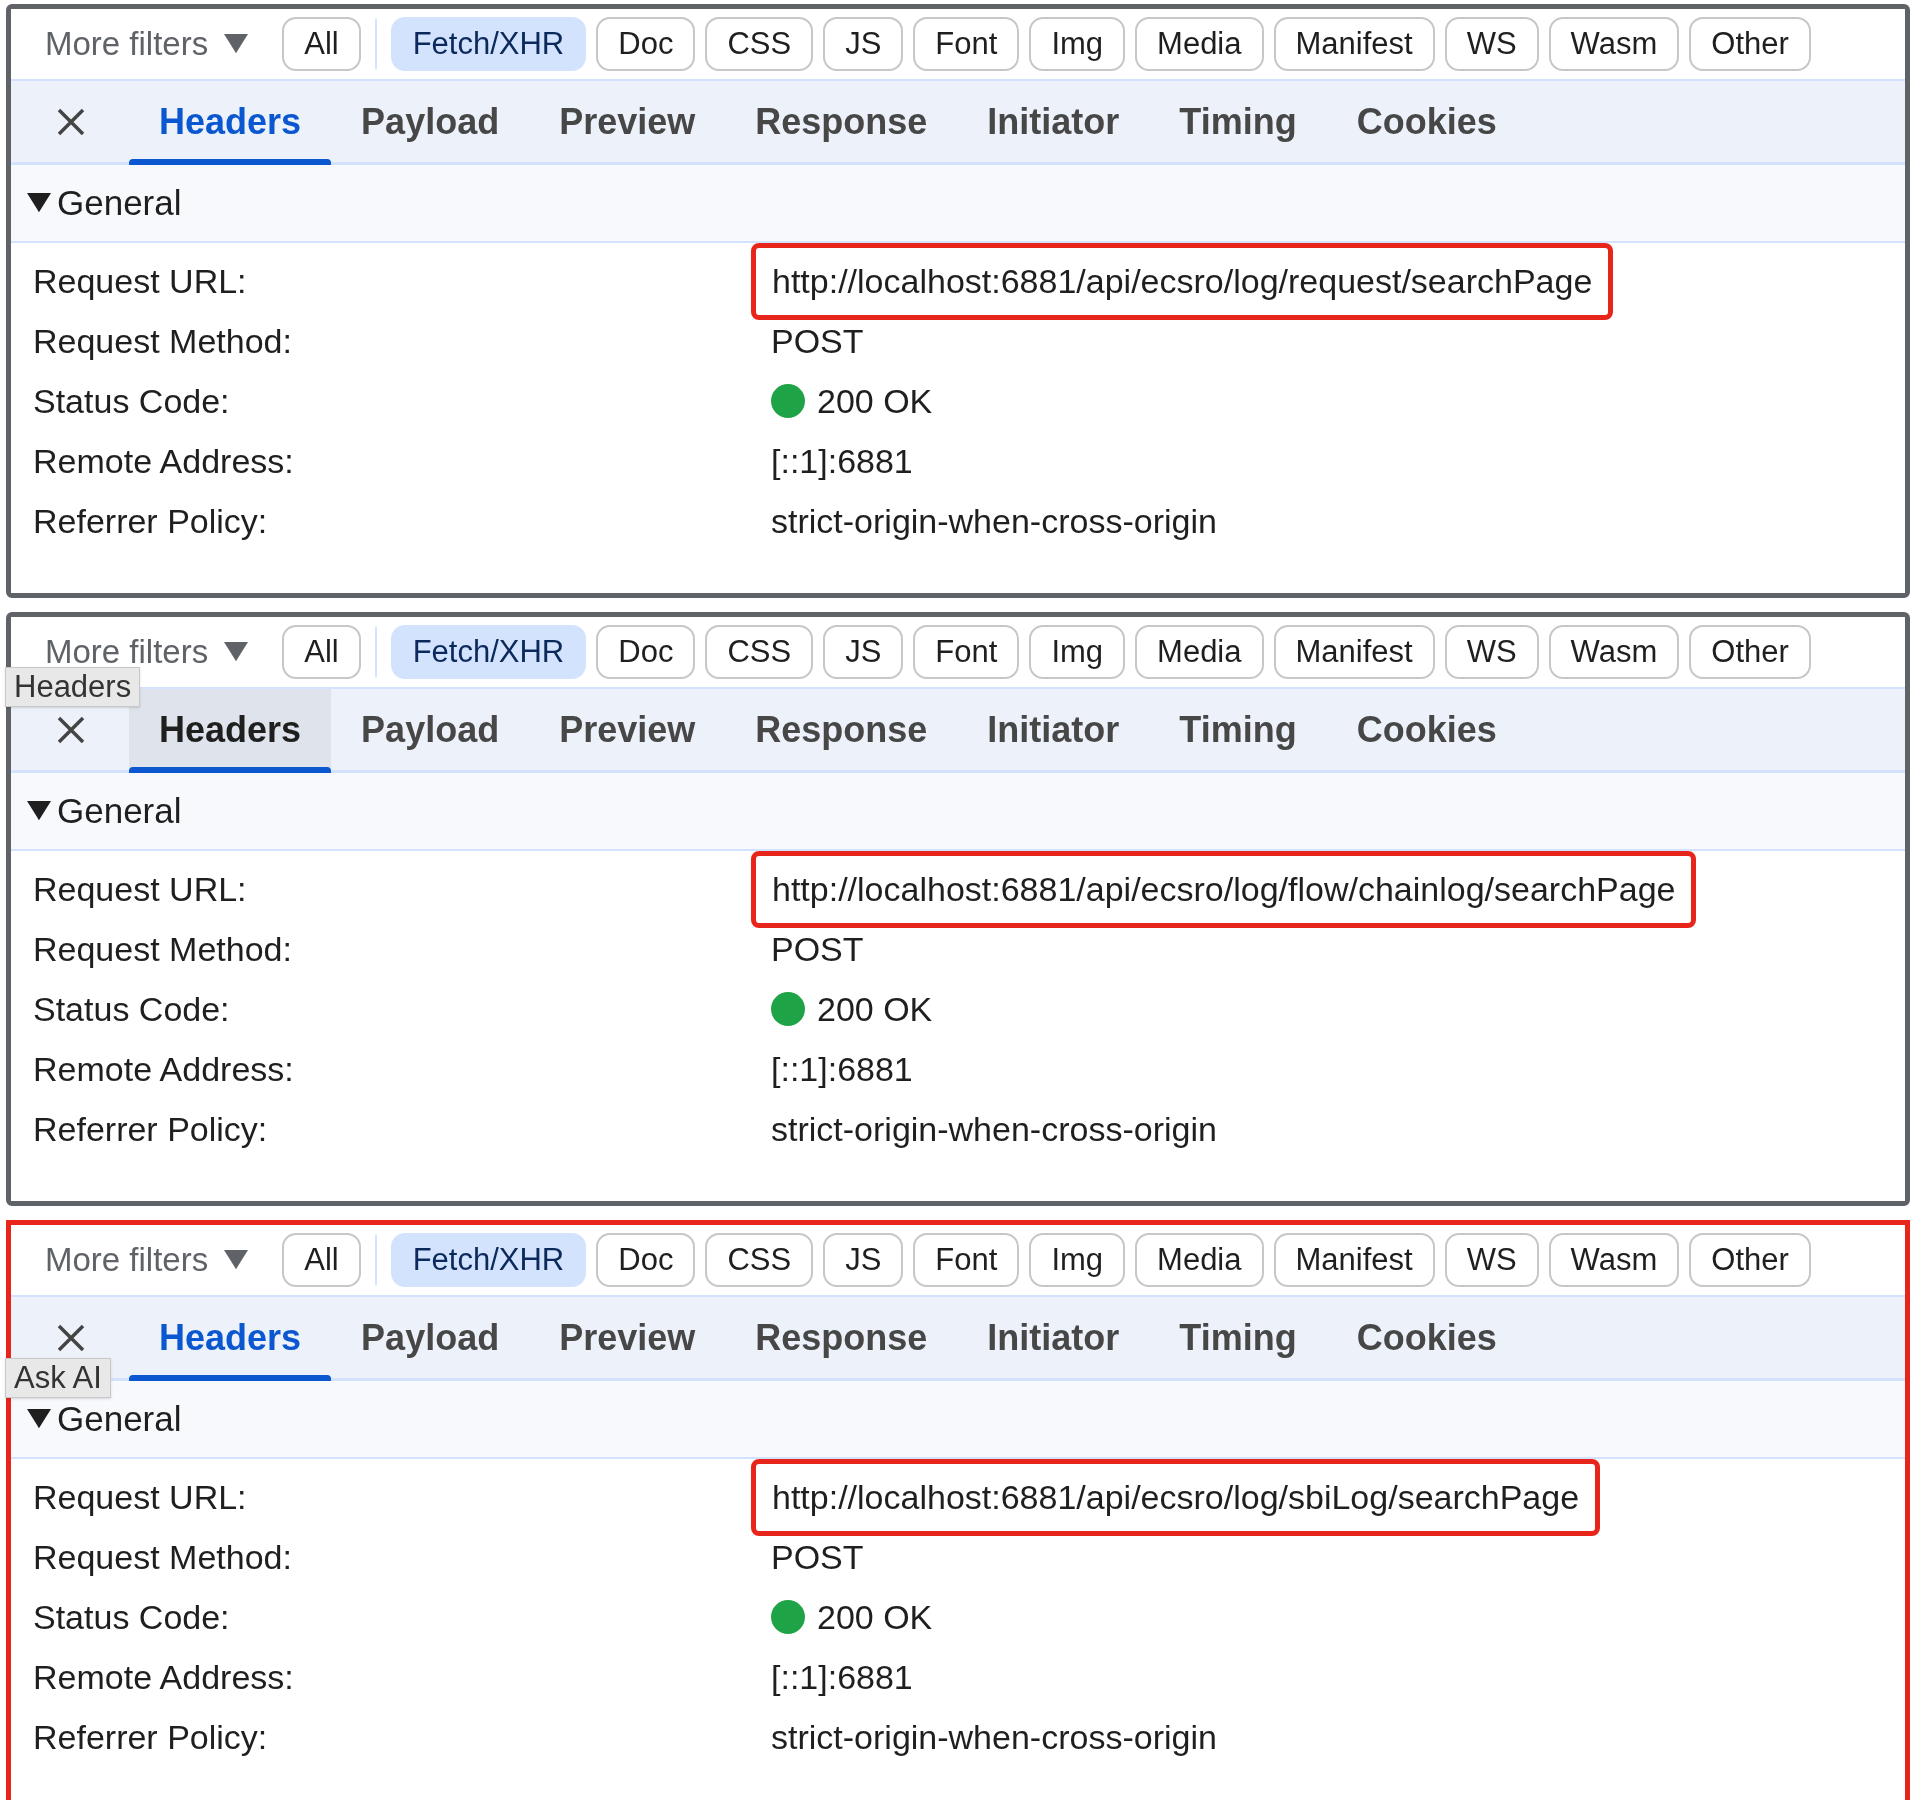  What do you see at coordinates (58, 1378) in the screenshot?
I see `tooltip: Ask AI` at bounding box center [58, 1378].